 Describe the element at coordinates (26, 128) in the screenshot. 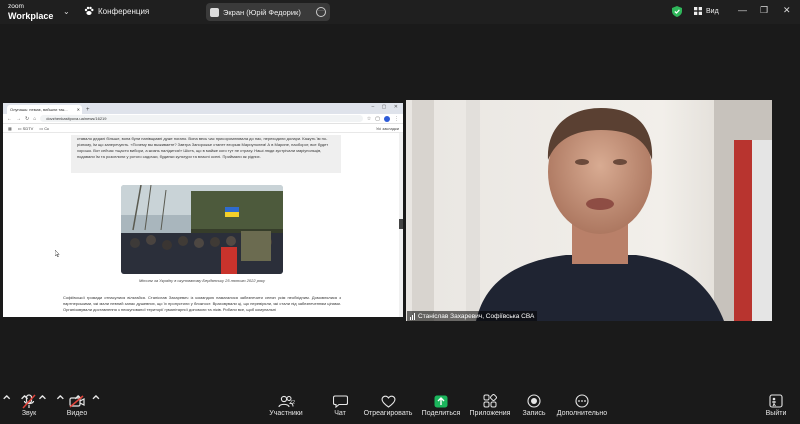

I see `bookmark-item: ▭ SDTV` at that location.